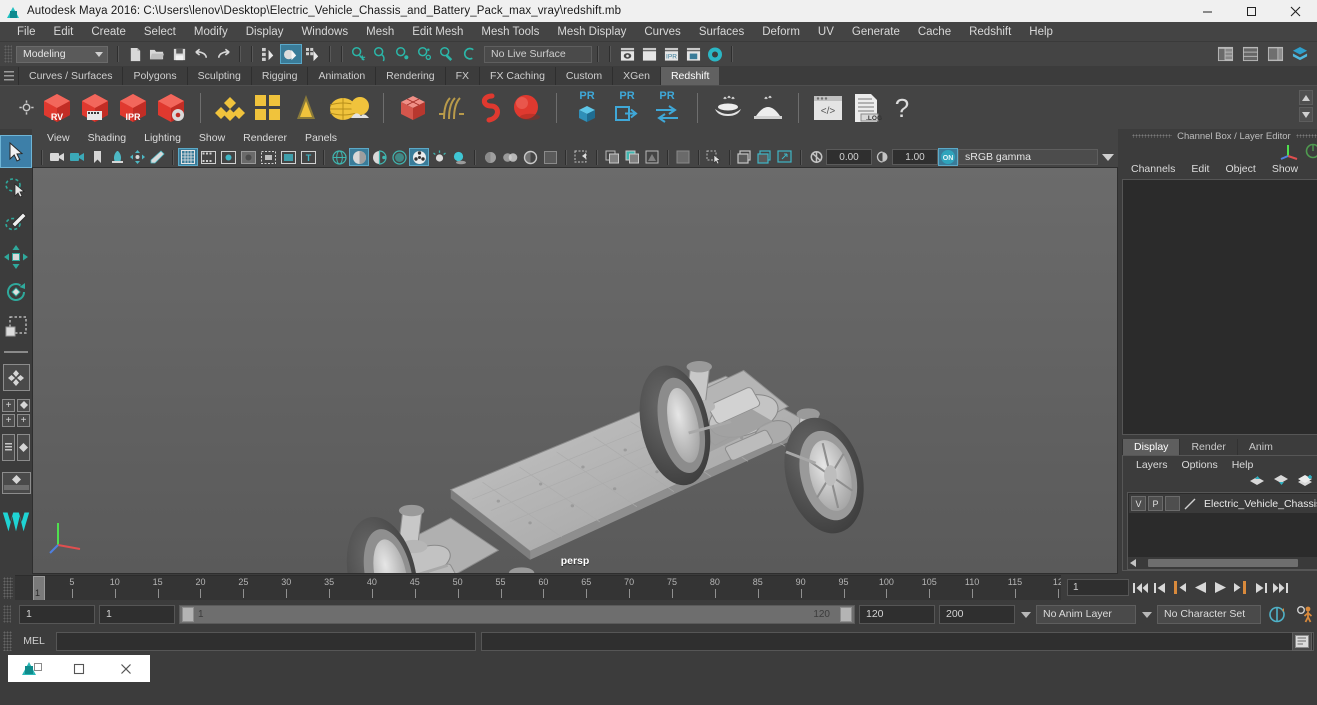 Image resolution: width=1317 pixels, height=705 pixels. Describe the element at coordinates (321, 138) in the screenshot. I see `viewport-menu-panels: Panels` at that location.